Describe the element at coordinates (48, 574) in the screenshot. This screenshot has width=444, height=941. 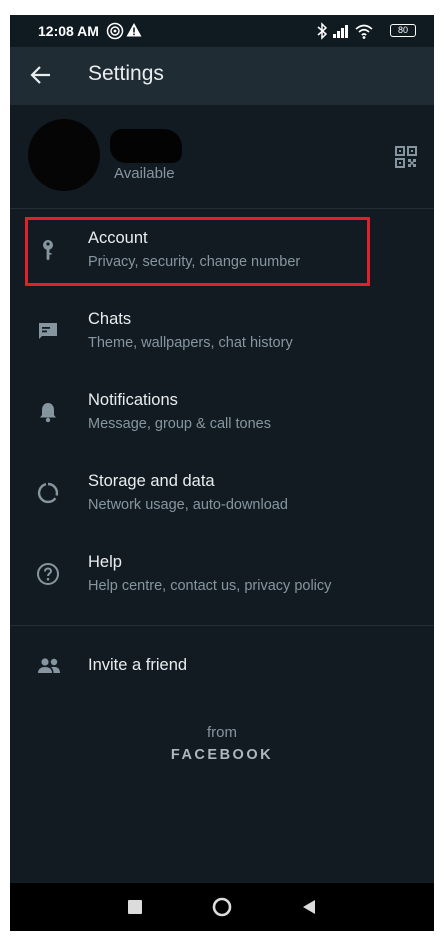
I see `help-icon` at that location.